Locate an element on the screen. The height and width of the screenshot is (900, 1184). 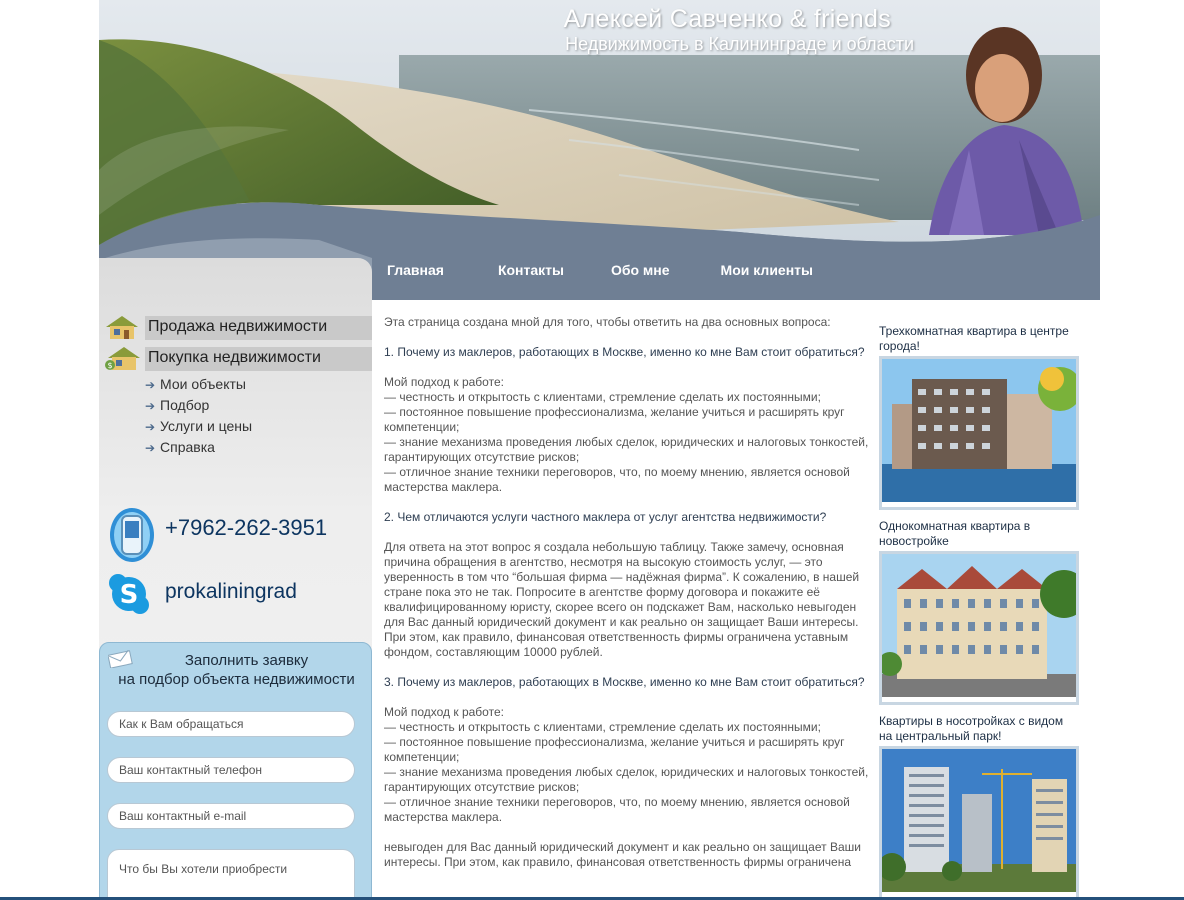
sidebar-item-sale: Продажа недвижимости is located at coordinates (235, 327).